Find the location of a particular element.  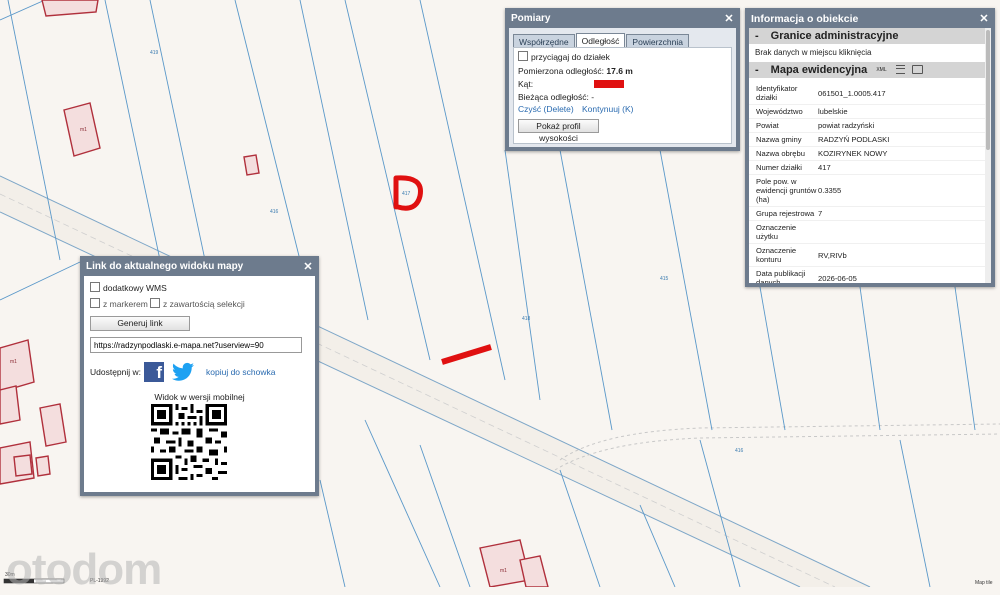

attr-value: 061501_1.0005.417 is located at coordinates (852, 93).